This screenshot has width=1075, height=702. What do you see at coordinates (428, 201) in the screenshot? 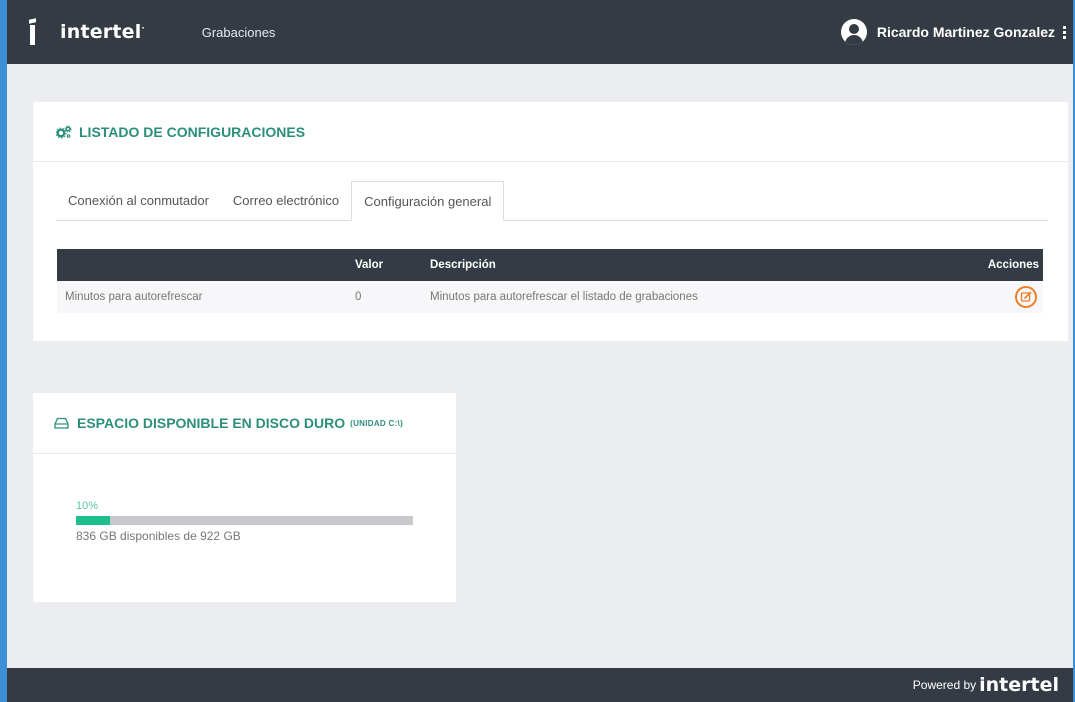
I see `tab-configuracion-general: Configuración general` at bounding box center [428, 201].